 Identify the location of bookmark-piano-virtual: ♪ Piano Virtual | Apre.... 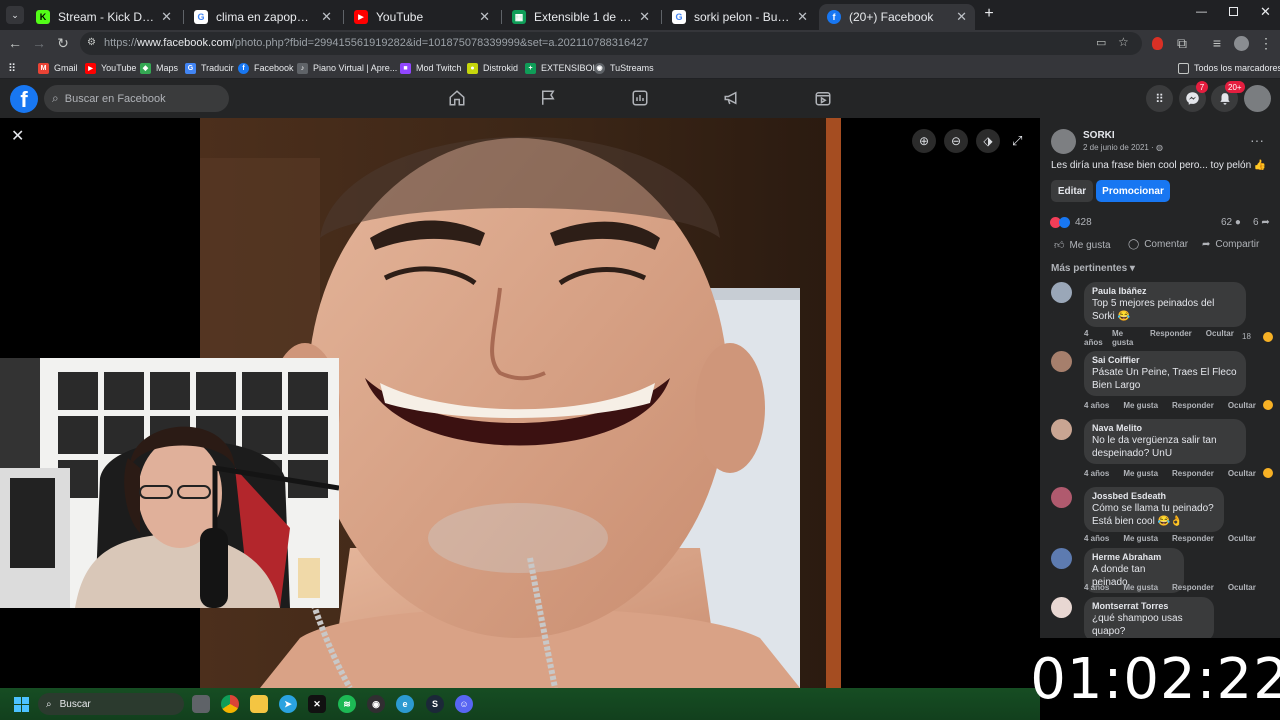
(347, 68).